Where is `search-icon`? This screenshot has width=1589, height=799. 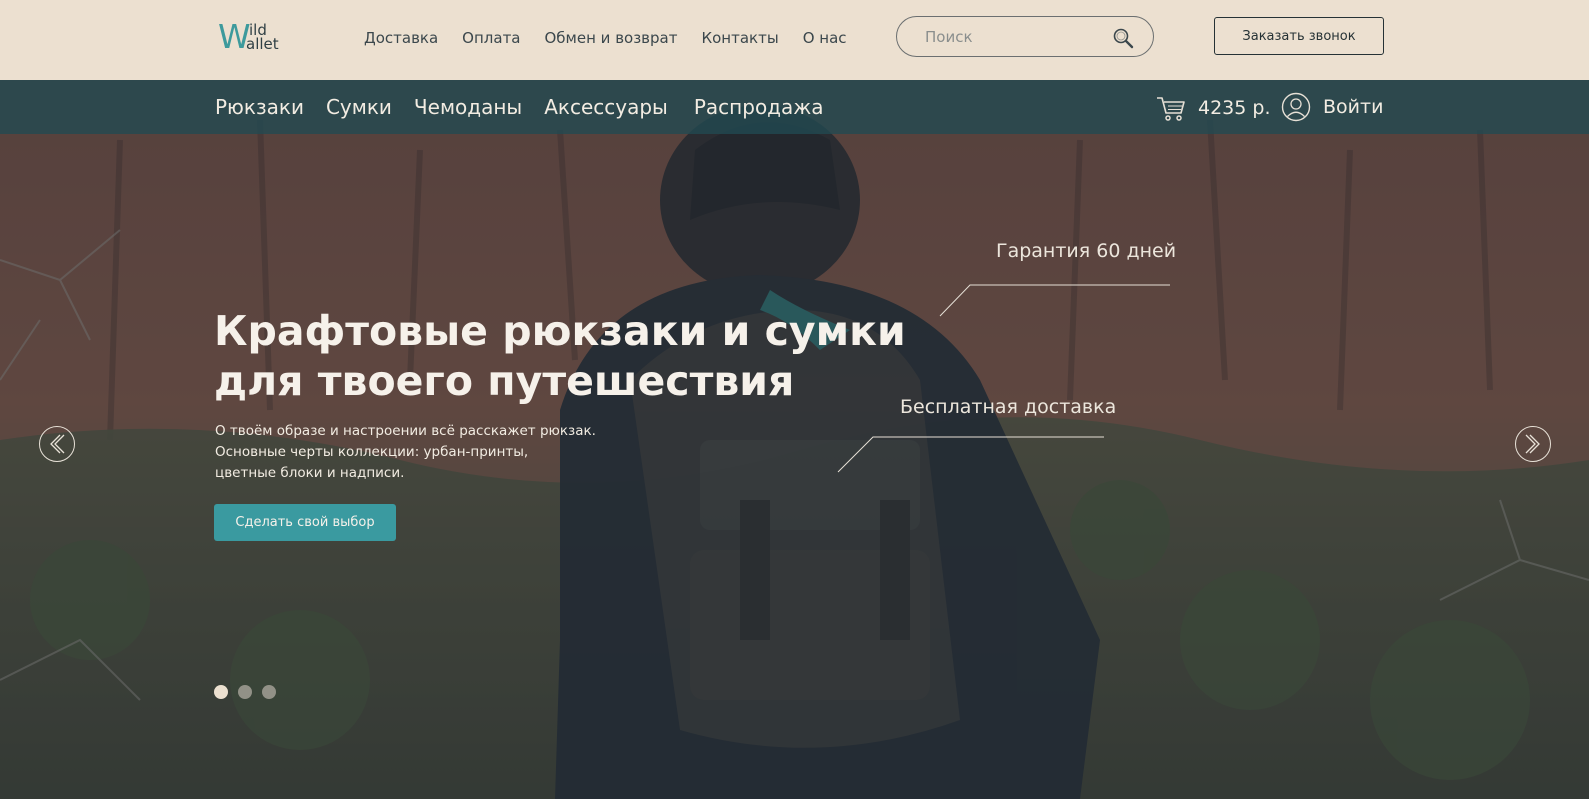
search-icon is located at coordinates (1123, 38).